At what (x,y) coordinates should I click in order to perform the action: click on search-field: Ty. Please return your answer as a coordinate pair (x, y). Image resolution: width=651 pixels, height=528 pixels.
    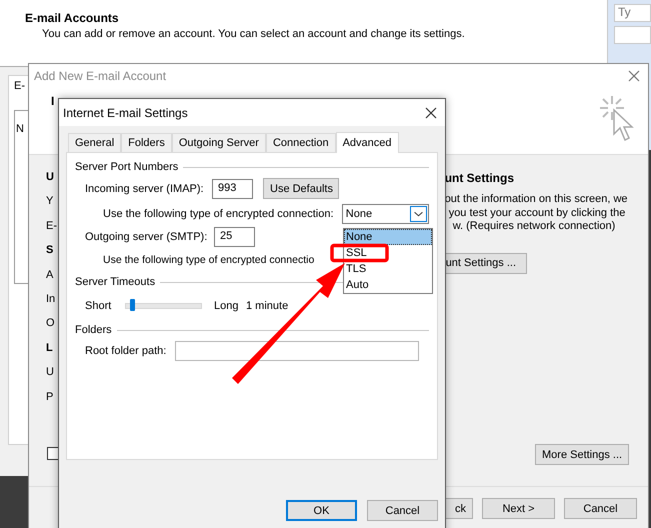
    Looking at the image, I should click on (632, 13).